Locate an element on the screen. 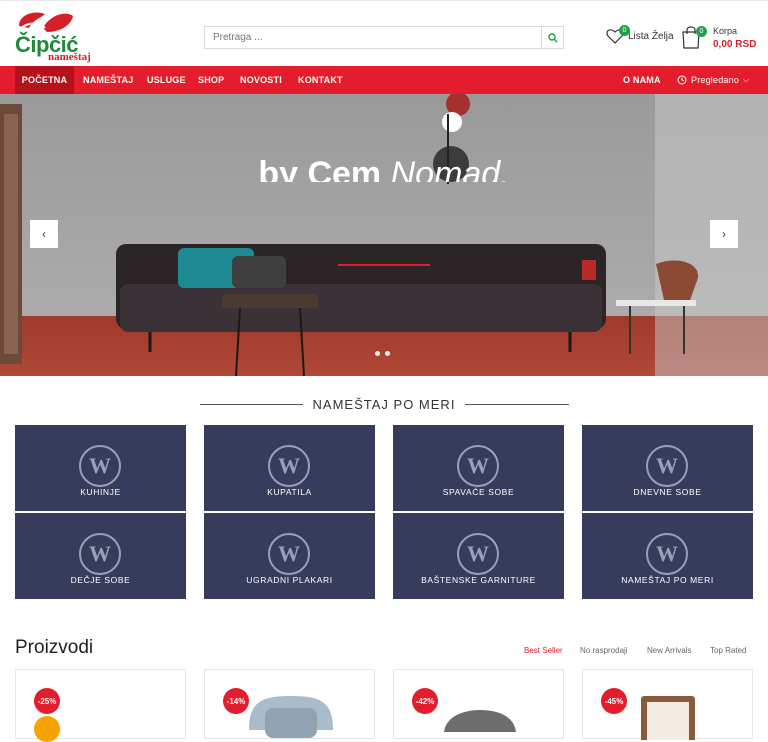 Image resolution: width=768 pixels, height=742 pixels. tab-top-rated: Top Rated is located at coordinates (728, 650).